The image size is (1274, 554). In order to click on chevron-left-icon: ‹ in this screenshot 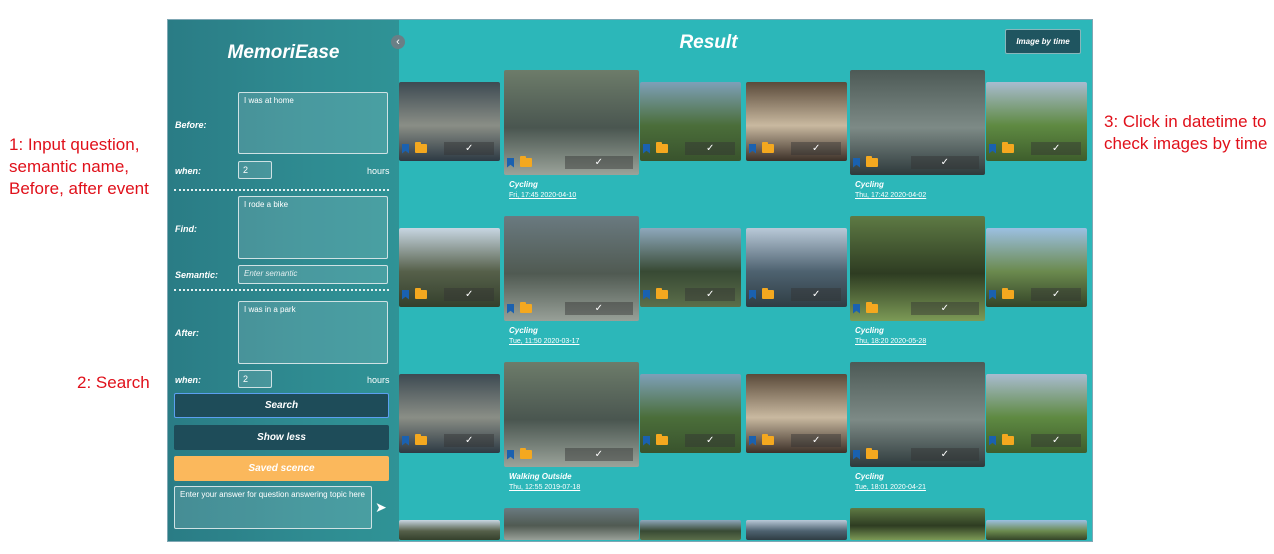, I will do `click(398, 42)`.